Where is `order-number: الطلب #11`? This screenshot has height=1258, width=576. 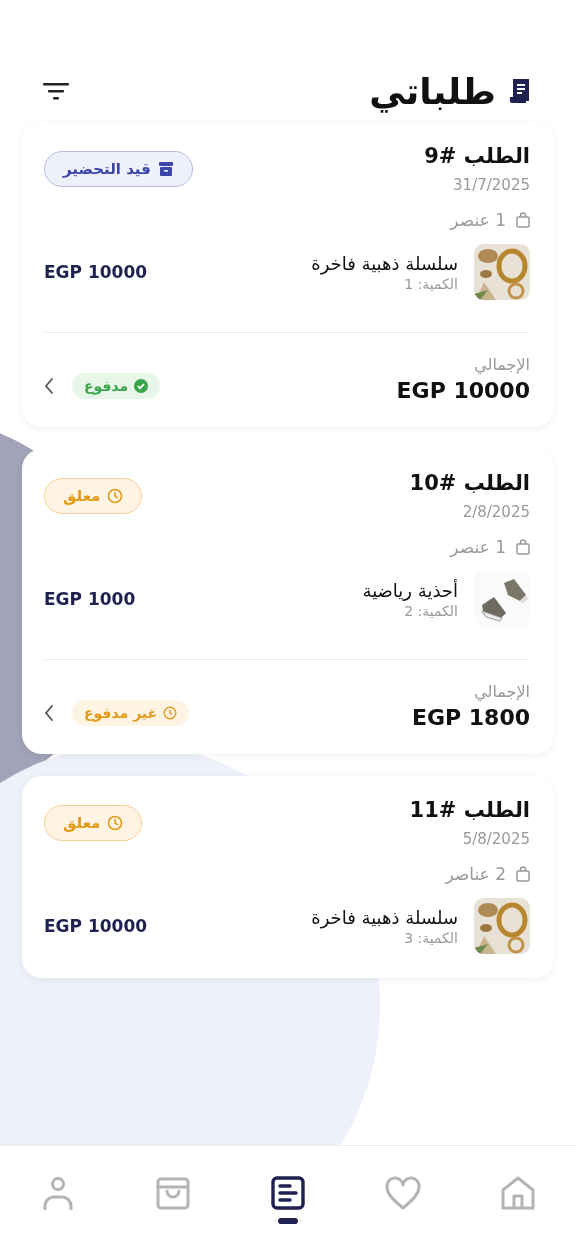 order-number: الطلب #11 is located at coordinates (469, 810).